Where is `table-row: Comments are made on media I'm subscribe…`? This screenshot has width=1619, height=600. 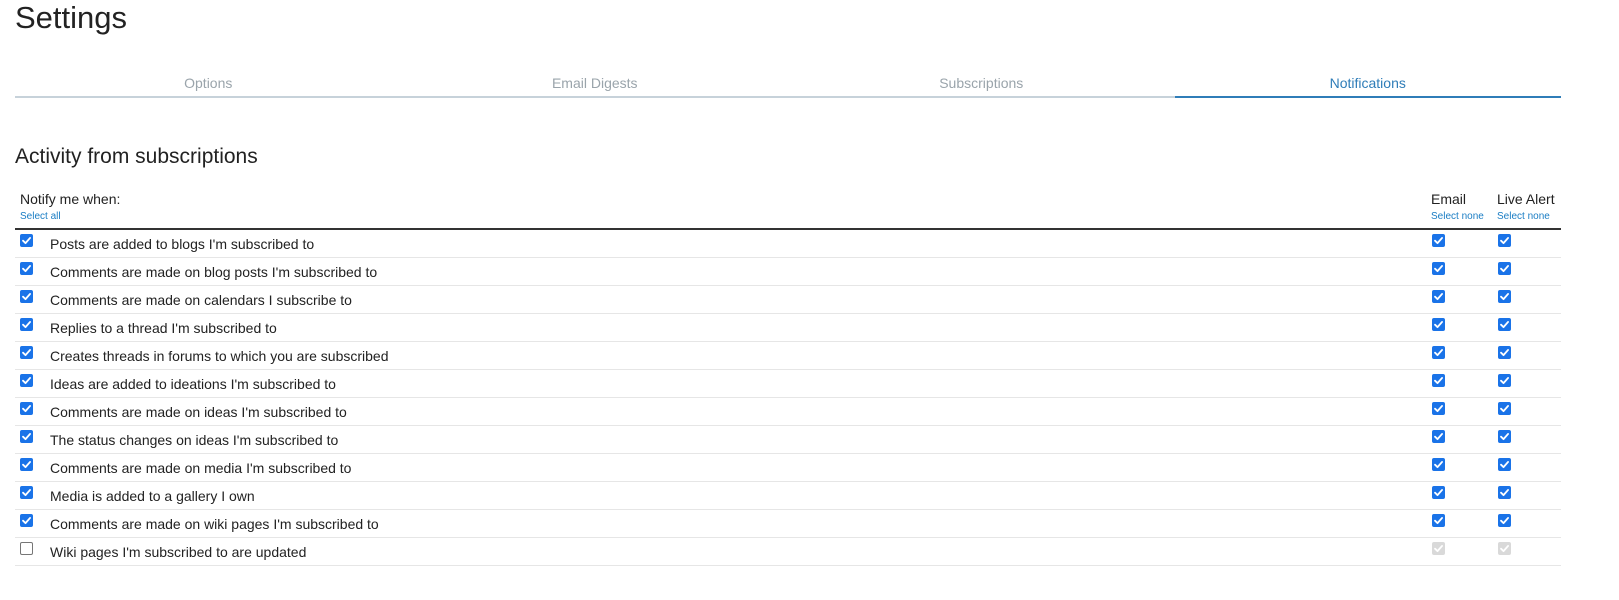 table-row: Comments are made on media I'm subscribe… is located at coordinates (788, 468).